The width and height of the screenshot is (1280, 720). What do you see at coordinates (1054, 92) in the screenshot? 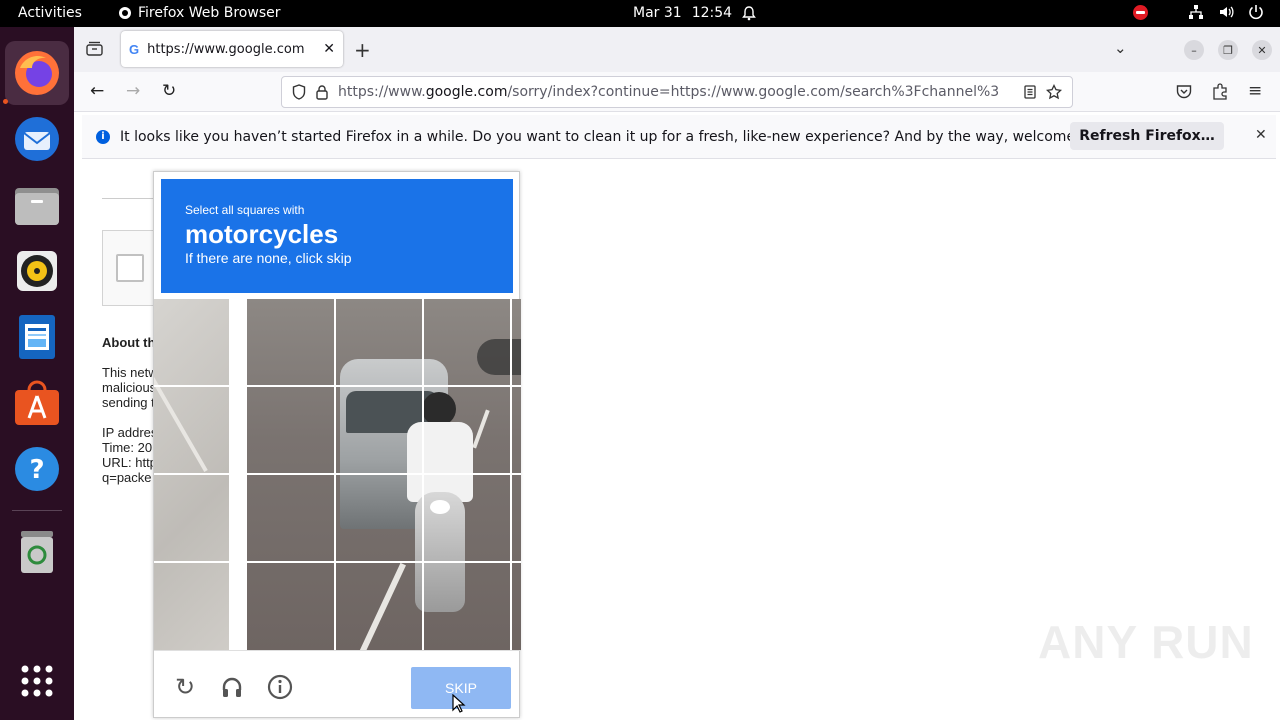
I see `bookmark-star-icon` at bounding box center [1054, 92].